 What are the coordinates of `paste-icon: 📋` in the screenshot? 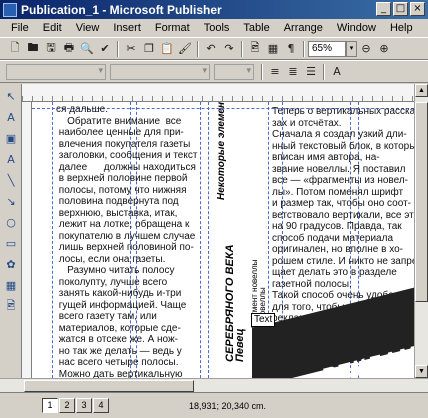 It's located at (167, 49).